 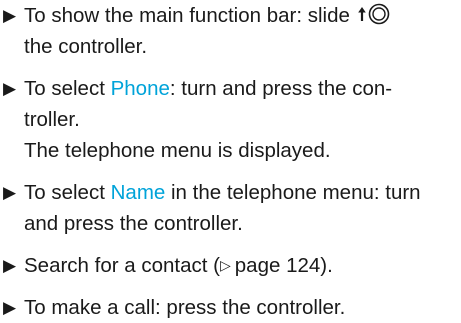 I want to click on step-result-note: The telephone menu is displayed., so click(x=177, y=150).